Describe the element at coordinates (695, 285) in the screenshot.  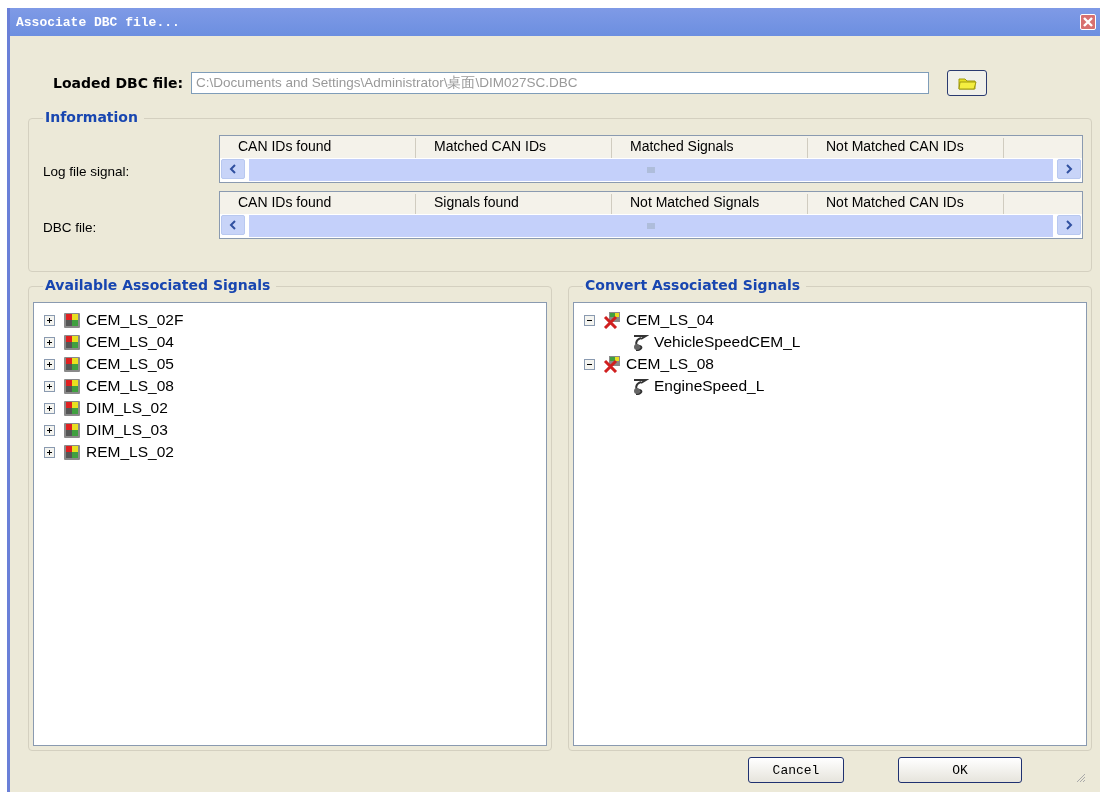
I see `group-title: Convert Associated Signals` at that location.